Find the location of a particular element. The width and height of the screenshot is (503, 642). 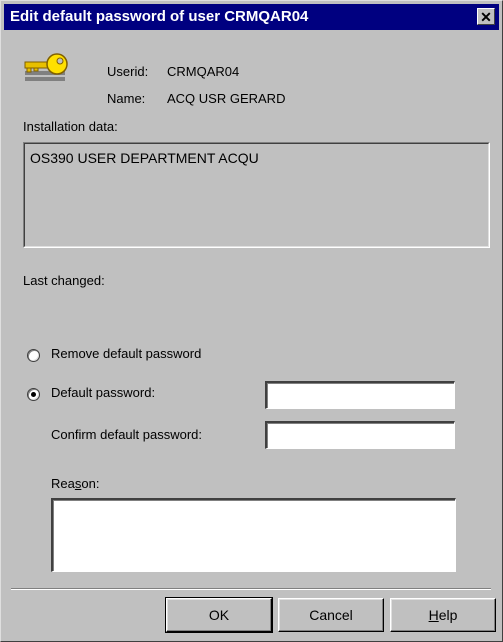

title-bar: Edit default password of user CRMQAR04 ✕ is located at coordinates (251, 17).